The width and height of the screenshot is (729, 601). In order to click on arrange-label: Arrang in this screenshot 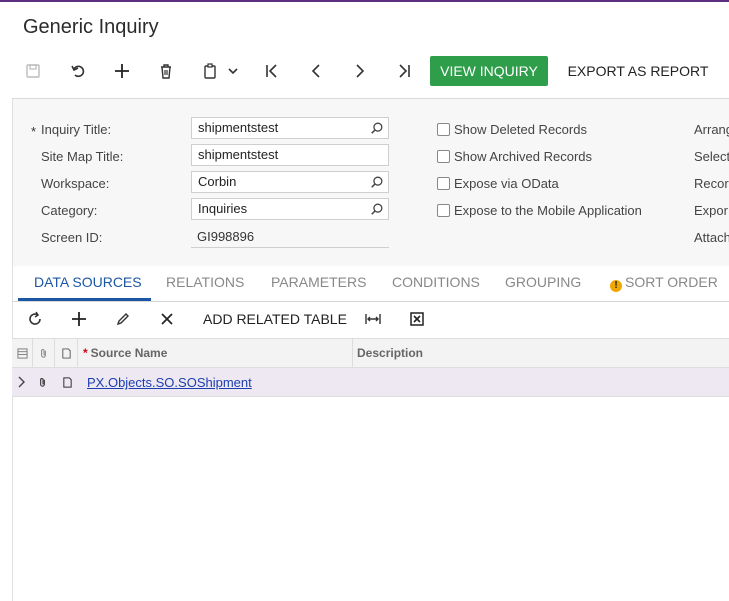, I will do `click(711, 129)`.